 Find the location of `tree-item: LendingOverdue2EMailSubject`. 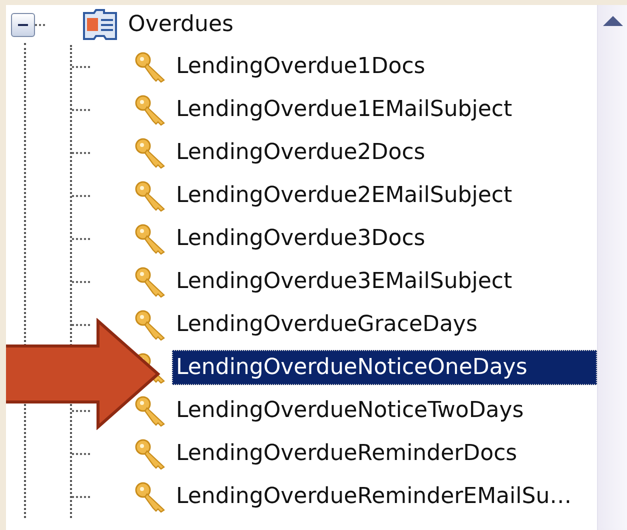

tree-item: LendingOverdue2EMailSubject is located at coordinates (344, 196).